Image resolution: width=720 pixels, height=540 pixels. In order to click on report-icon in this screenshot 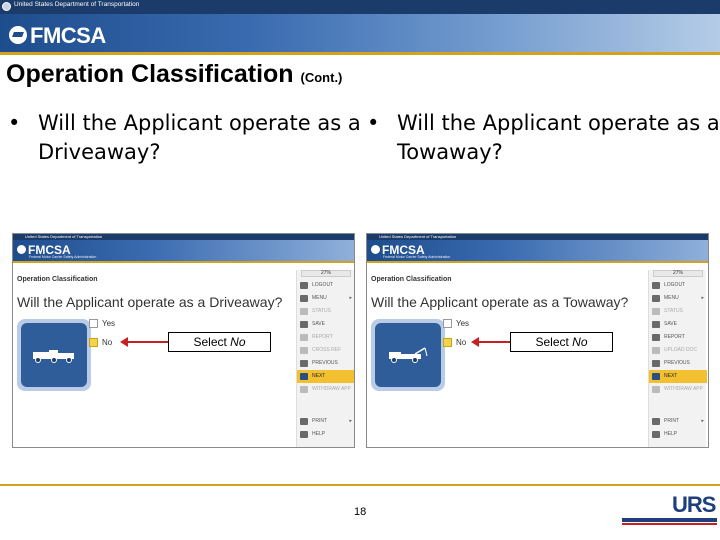, I will do `click(304, 337)`.